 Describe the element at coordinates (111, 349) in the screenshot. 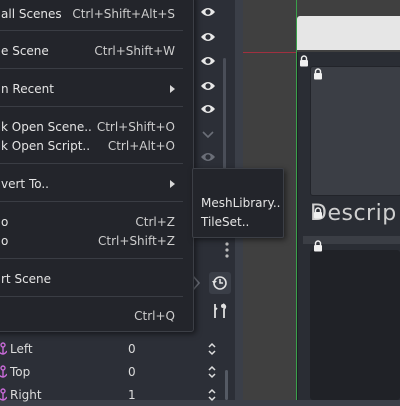

I see `property-row-left: Left 0` at that location.